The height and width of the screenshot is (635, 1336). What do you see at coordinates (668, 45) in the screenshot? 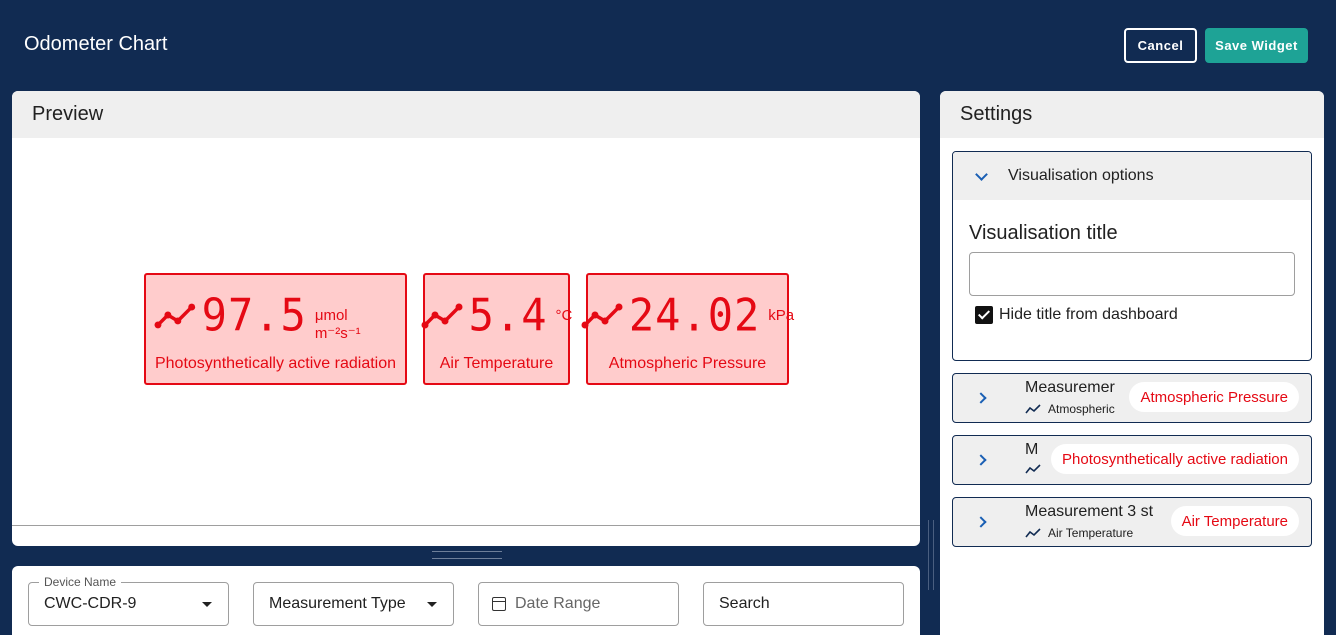
I see `top-bar: Odometer Chart Cancel Save Widget` at bounding box center [668, 45].